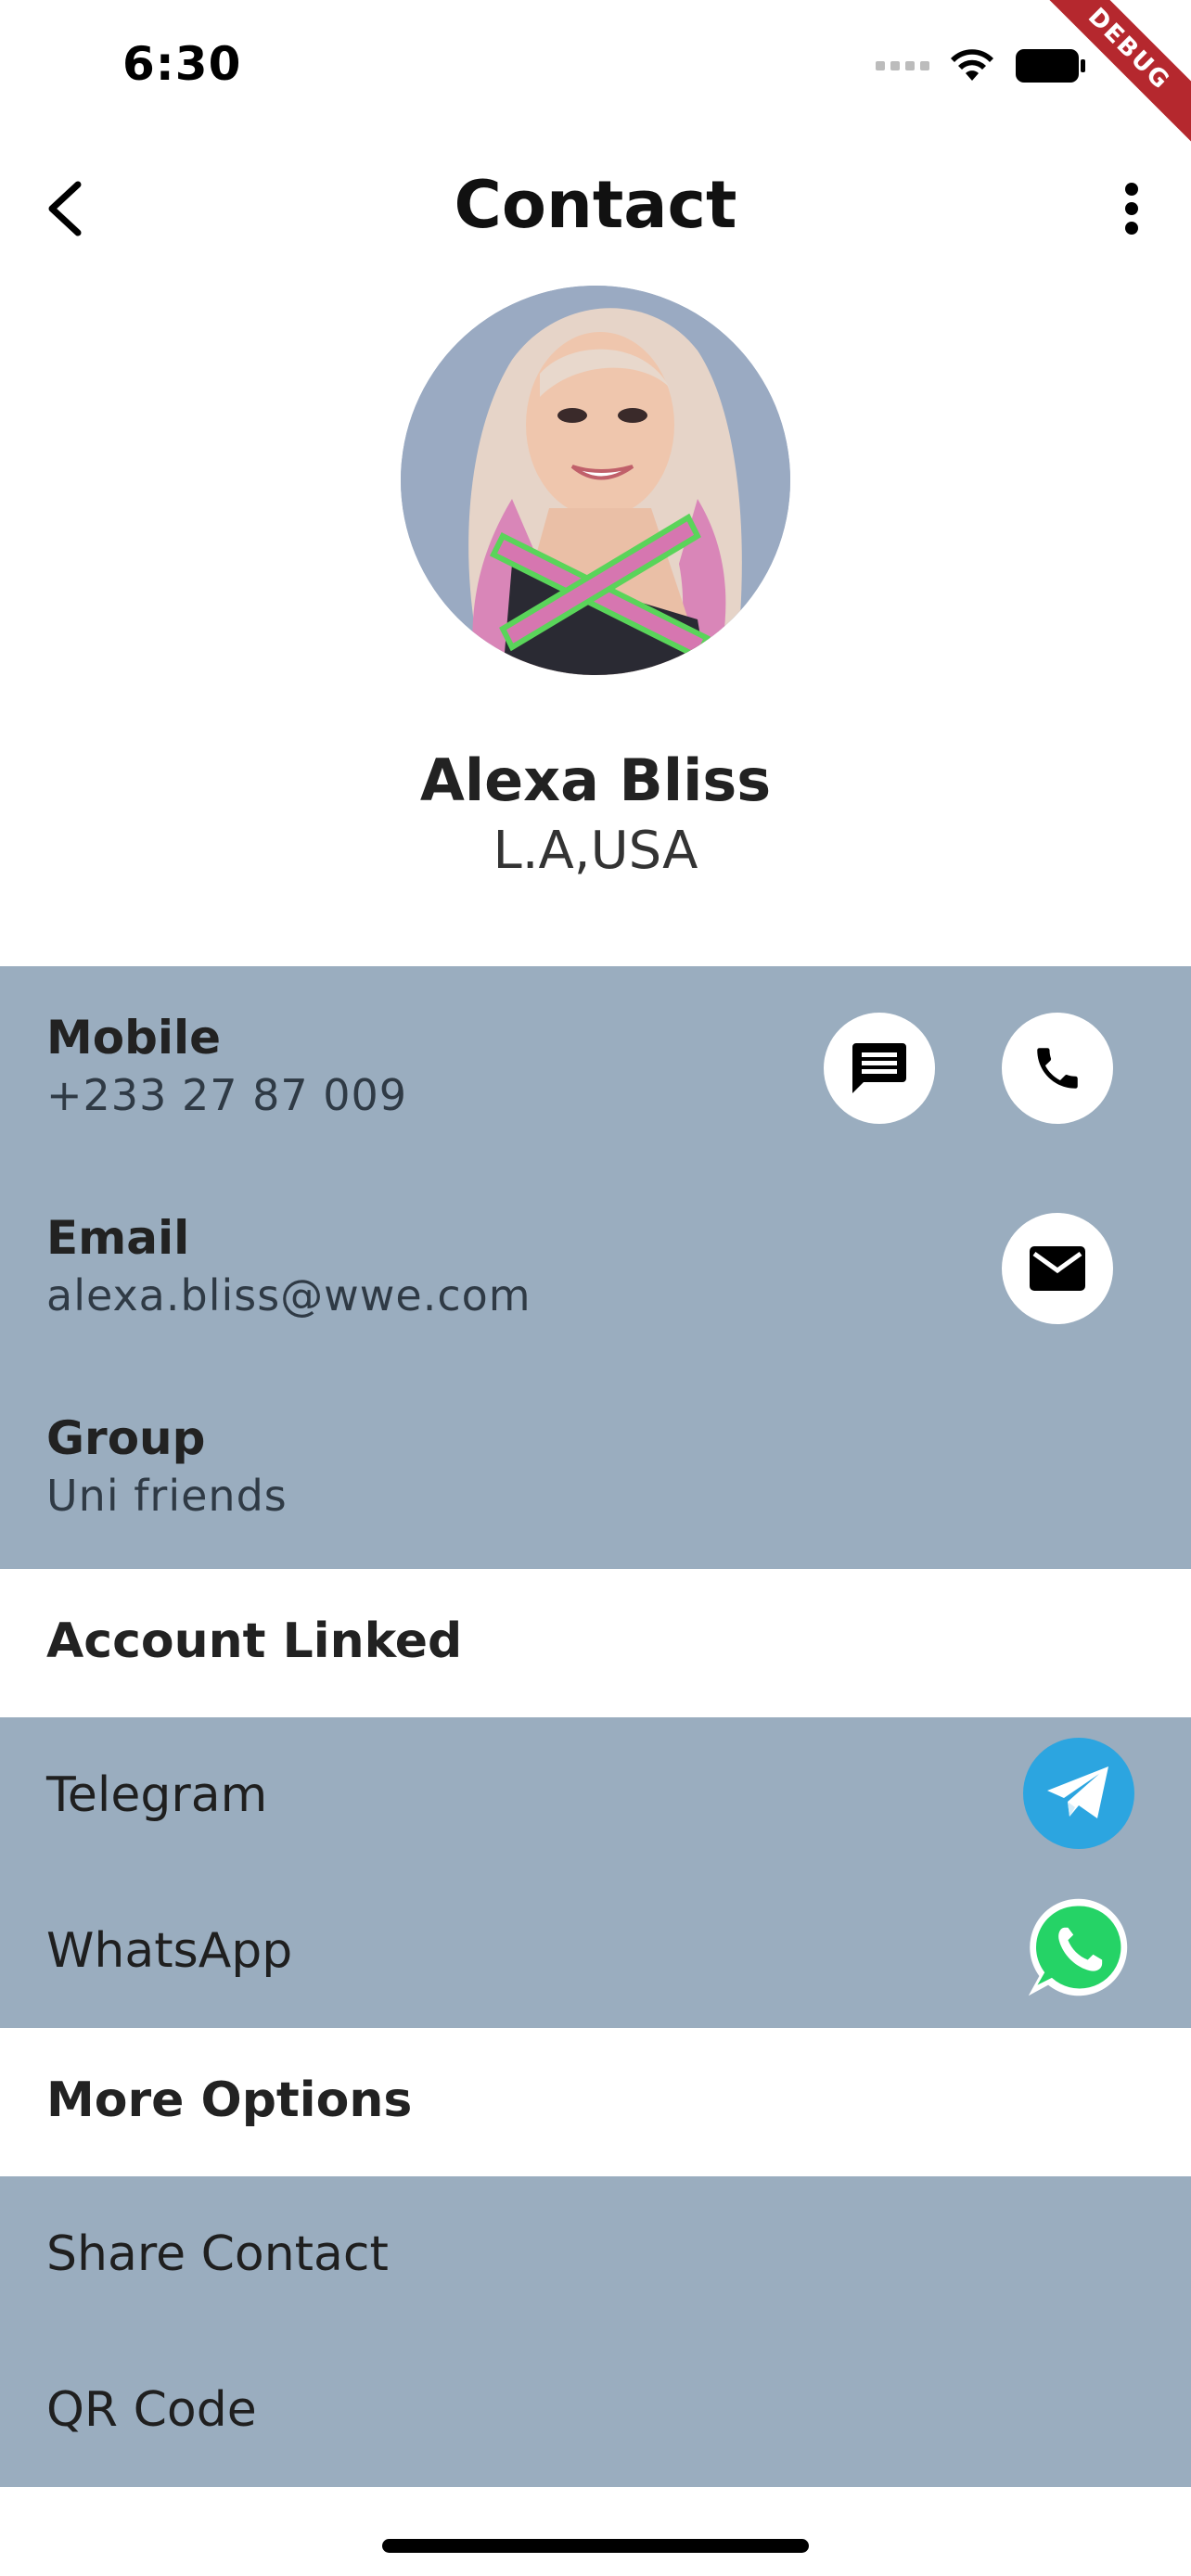 The height and width of the screenshot is (2576, 1191). What do you see at coordinates (595, 205) in the screenshot?
I see `page-title: Contact` at bounding box center [595, 205].